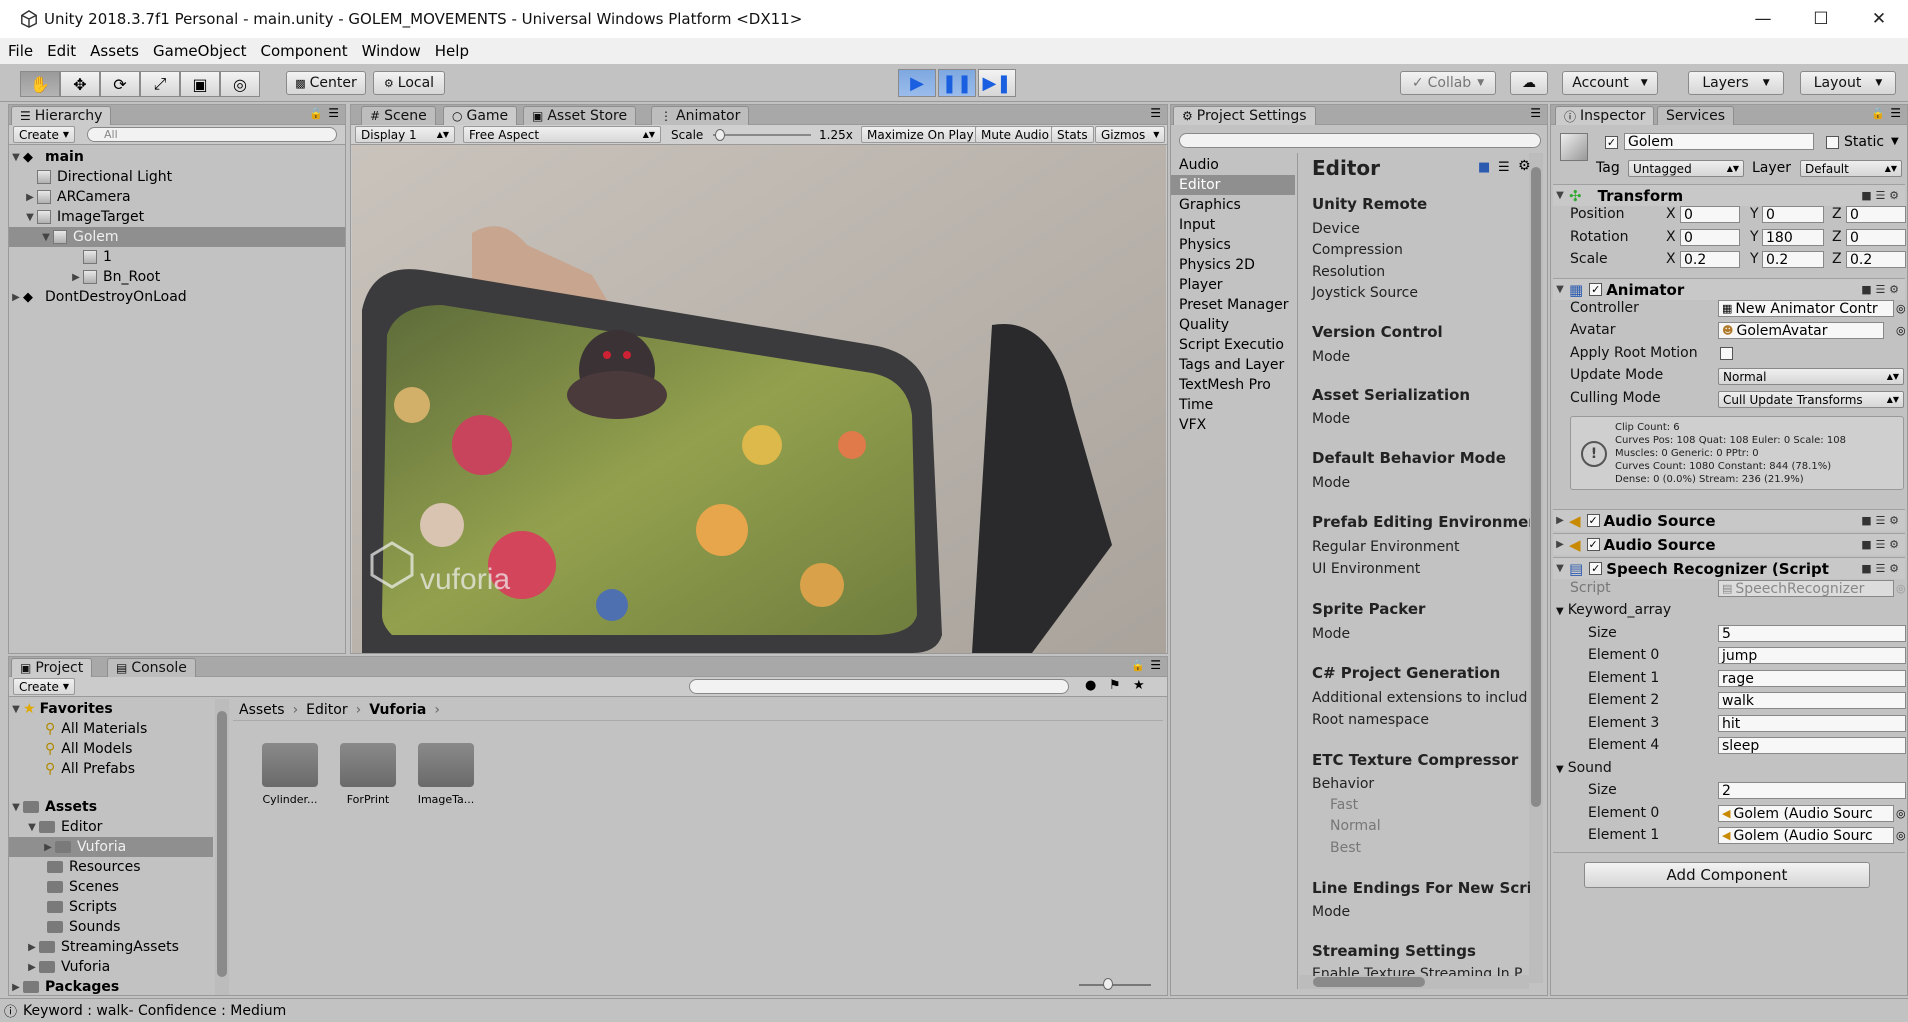  Describe the element at coordinates (1879, 19) in the screenshot. I see `close-button: ✕` at that location.